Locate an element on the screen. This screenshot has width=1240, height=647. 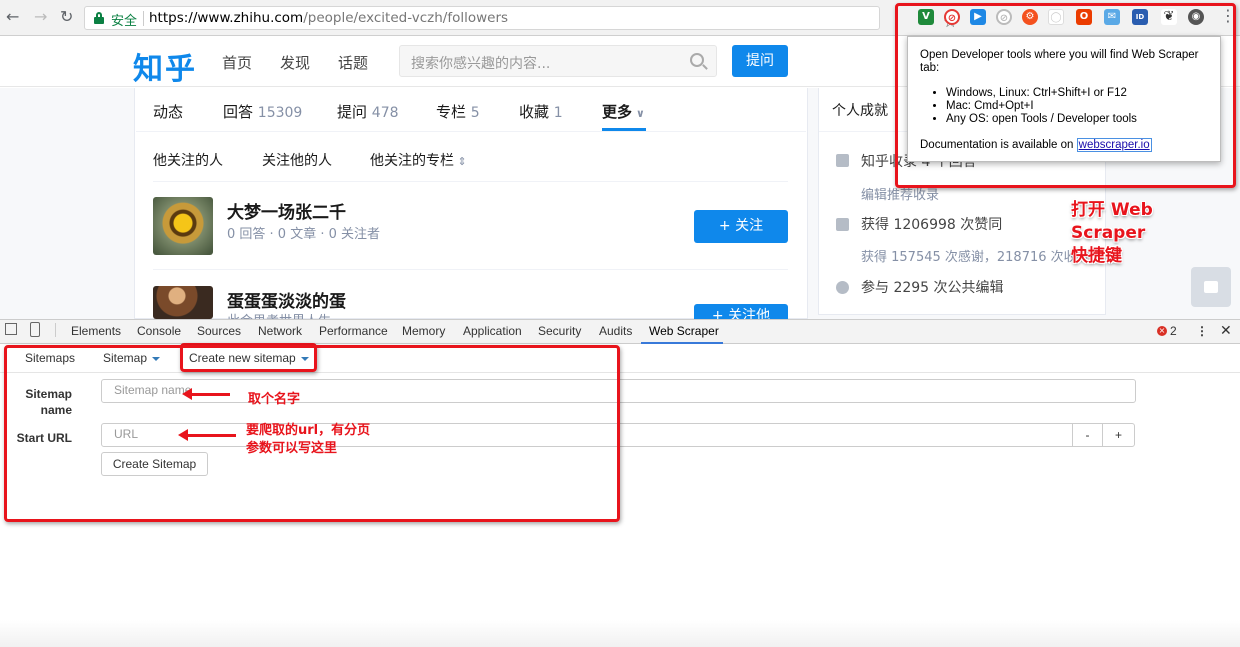
thumbs-up-icon is located at coordinates (842, 224).